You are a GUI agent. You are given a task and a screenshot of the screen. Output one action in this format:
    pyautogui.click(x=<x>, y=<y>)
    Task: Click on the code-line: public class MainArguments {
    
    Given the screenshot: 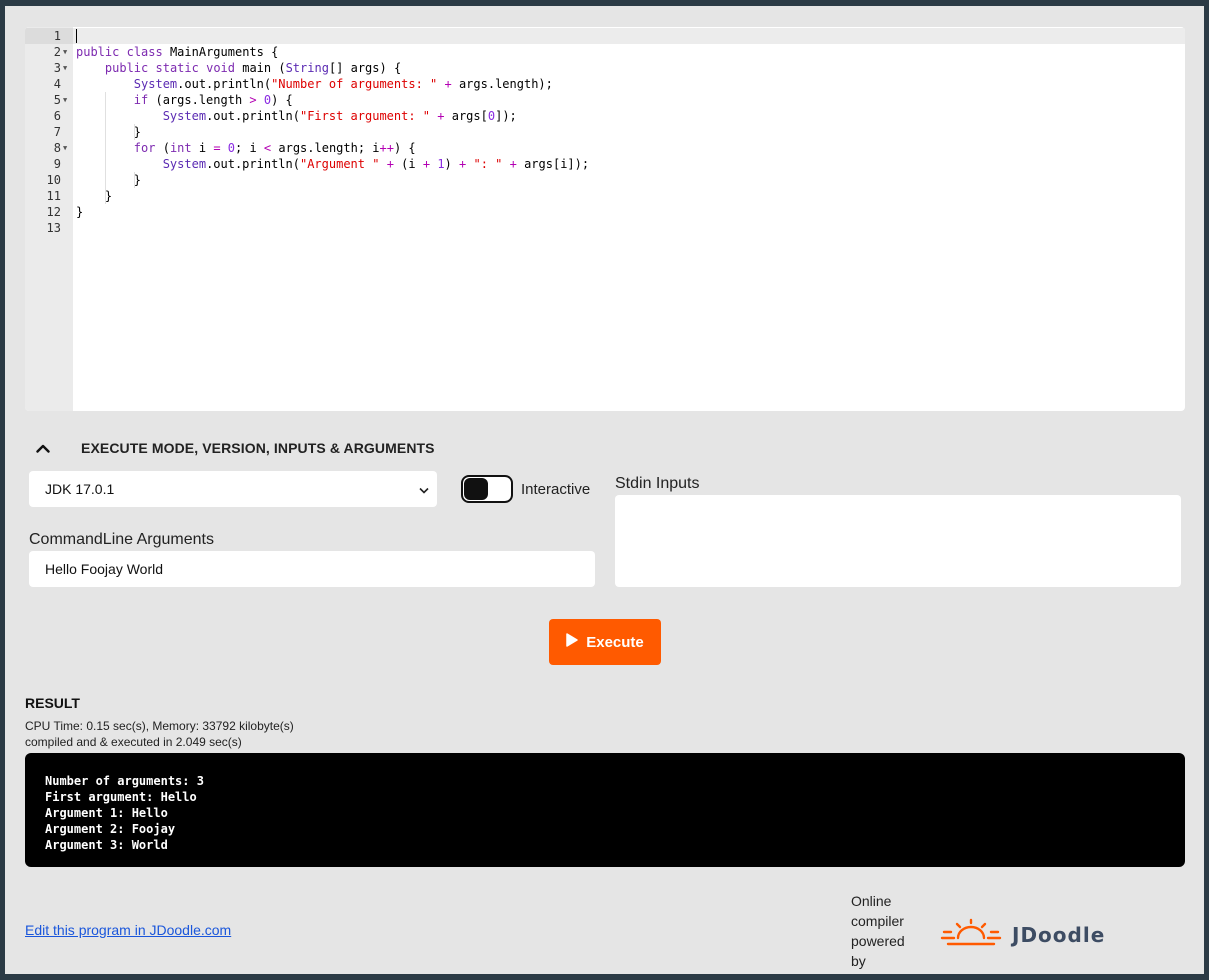 What is the action you would take?
    pyautogui.click(x=332, y=52)
    